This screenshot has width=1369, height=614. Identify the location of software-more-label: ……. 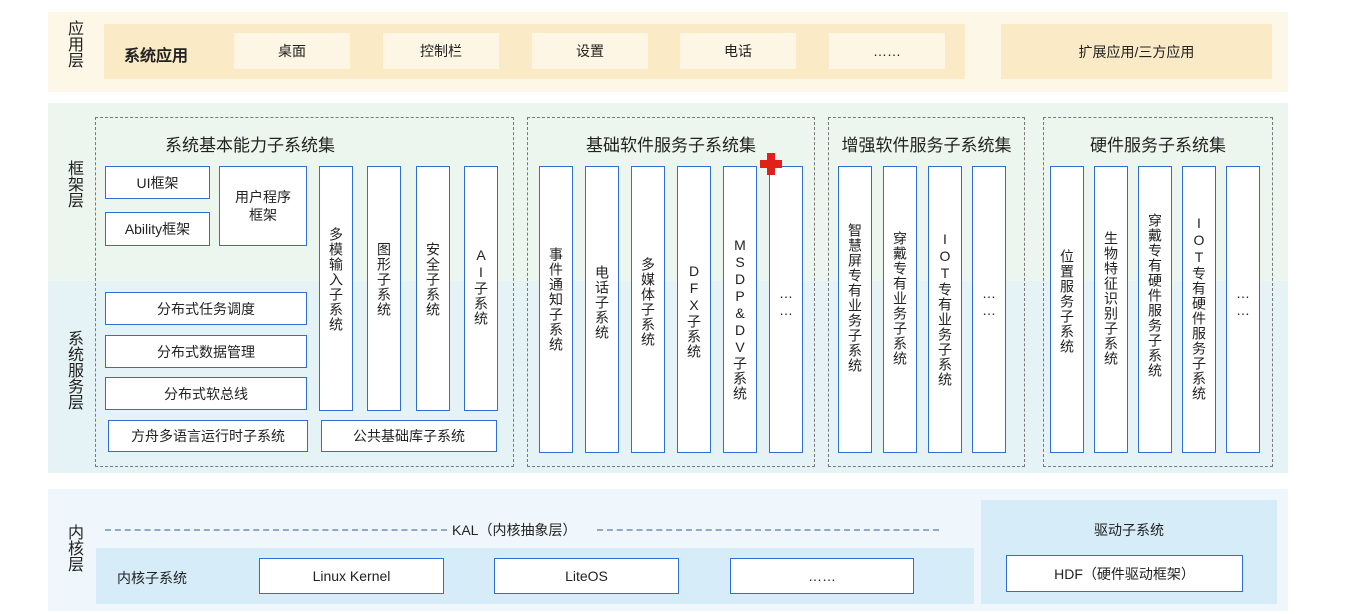
(786, 302).